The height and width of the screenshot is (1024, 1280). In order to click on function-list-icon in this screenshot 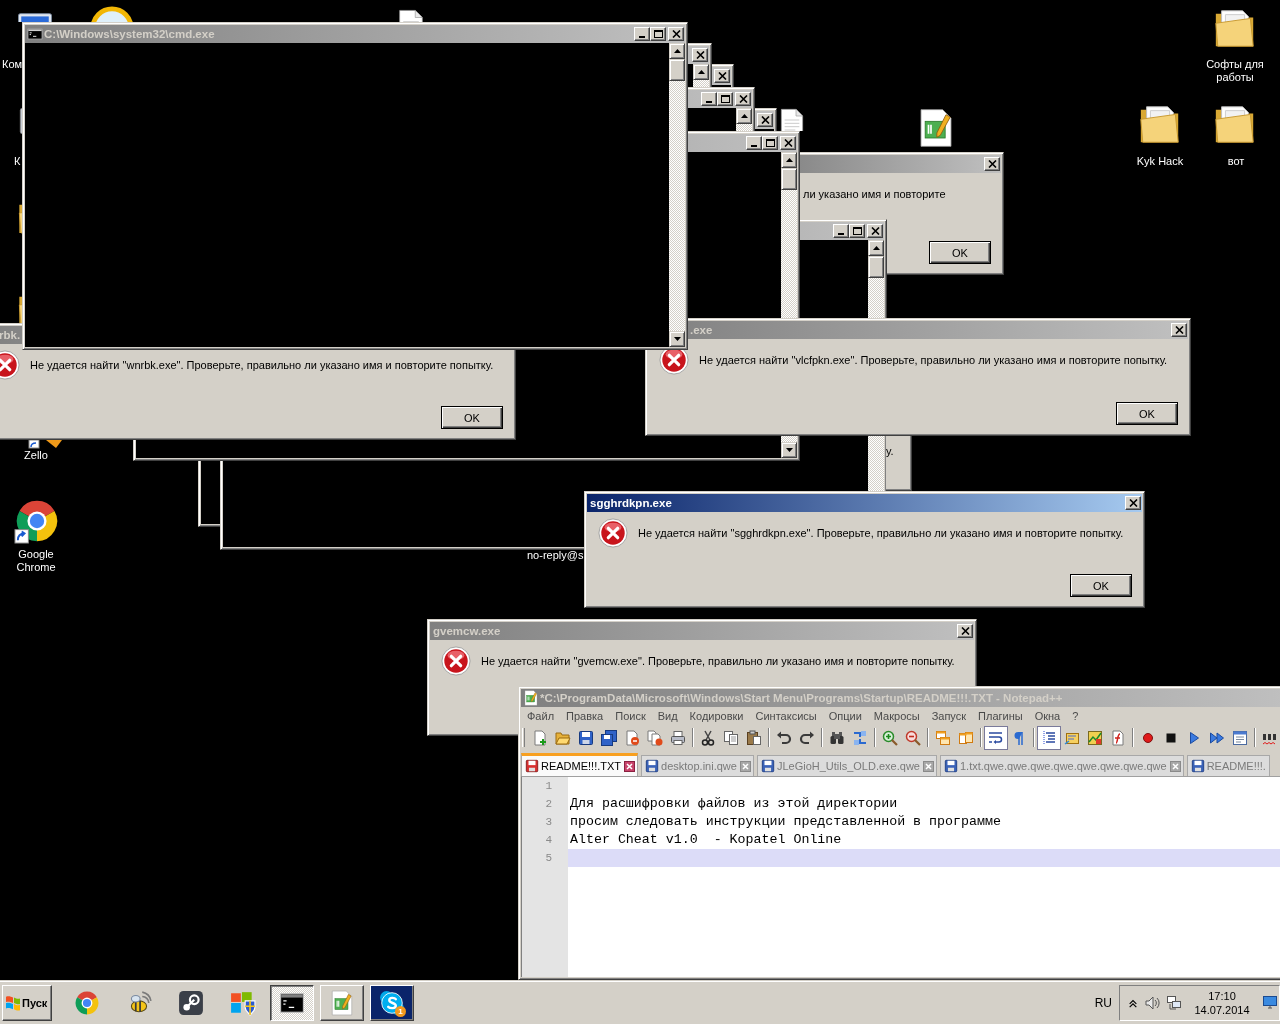, I will do `click(1118, 737)`.